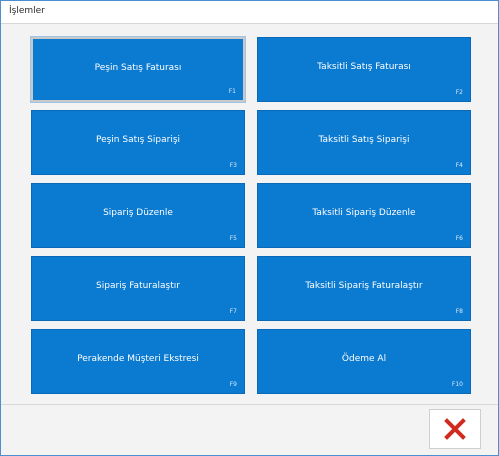  What do you see at coordinates (457, 384) in the screenshot?
I see `shortcut-key: F10` at bounding box center [457, 384].